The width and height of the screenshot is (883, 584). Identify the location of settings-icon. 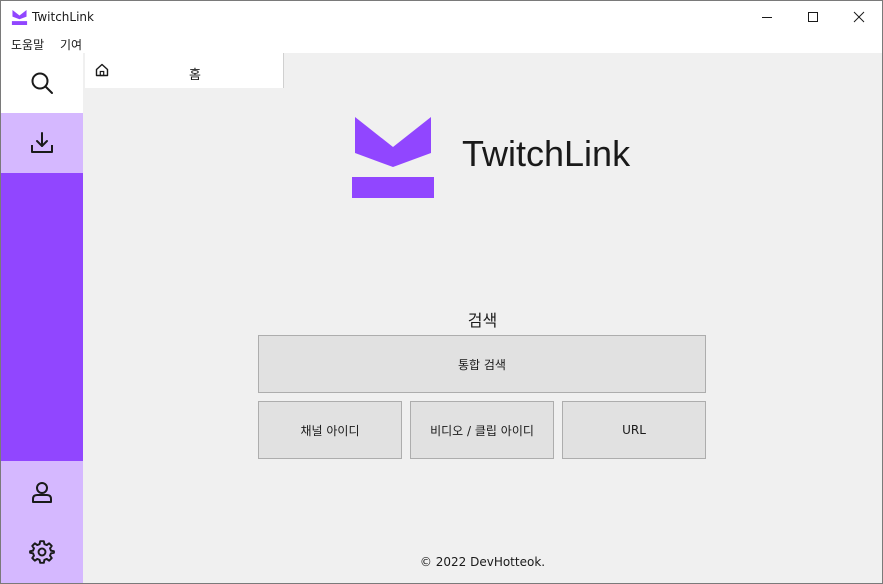
(42, 552).